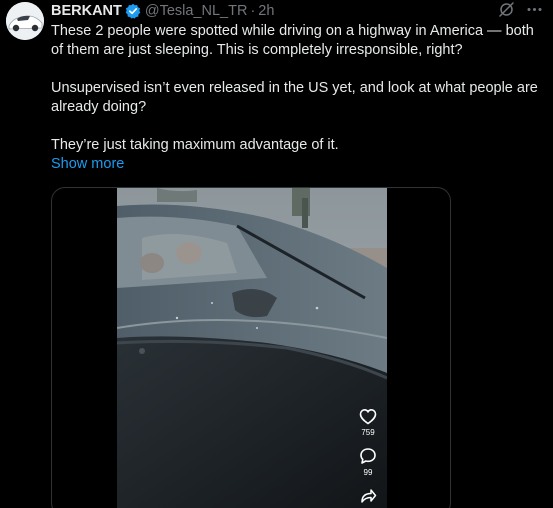  I want to click on handle: @Tesla_NL_TR, so click(196, 11).